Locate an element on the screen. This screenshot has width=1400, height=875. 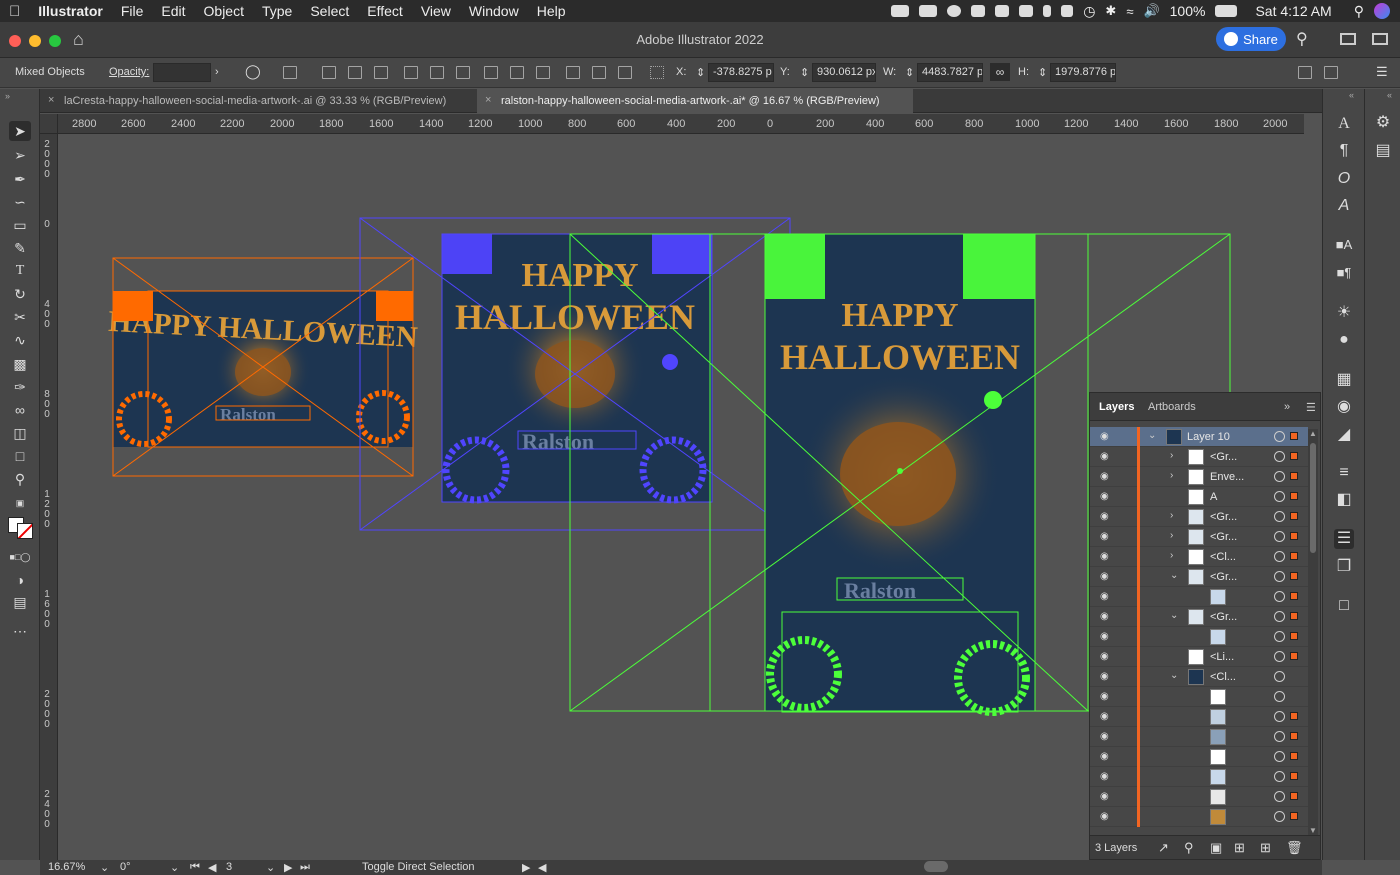
reference-point-icon is located at coordinates (657, 72).